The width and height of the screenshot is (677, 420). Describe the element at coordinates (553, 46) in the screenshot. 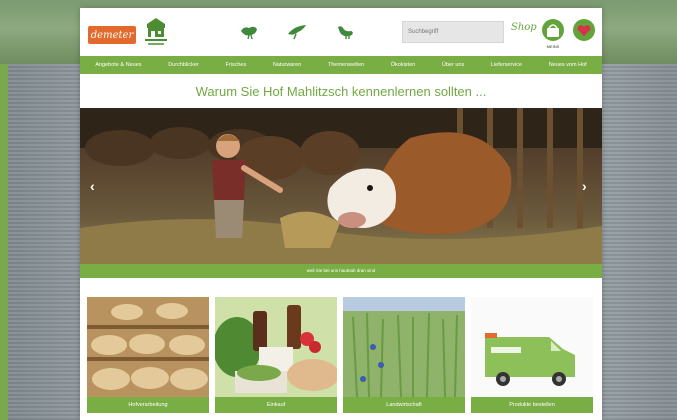

I see `cart-label: MEINS` at that location.